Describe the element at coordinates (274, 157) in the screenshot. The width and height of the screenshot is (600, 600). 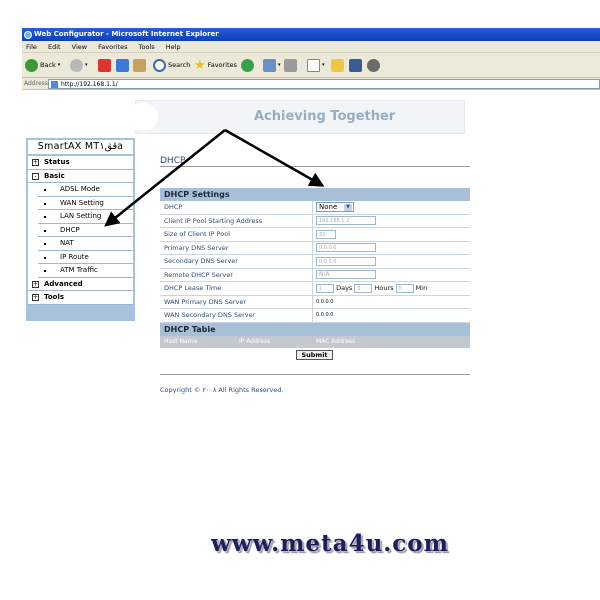
I see `arrow-to-dhcp-select` at that location.